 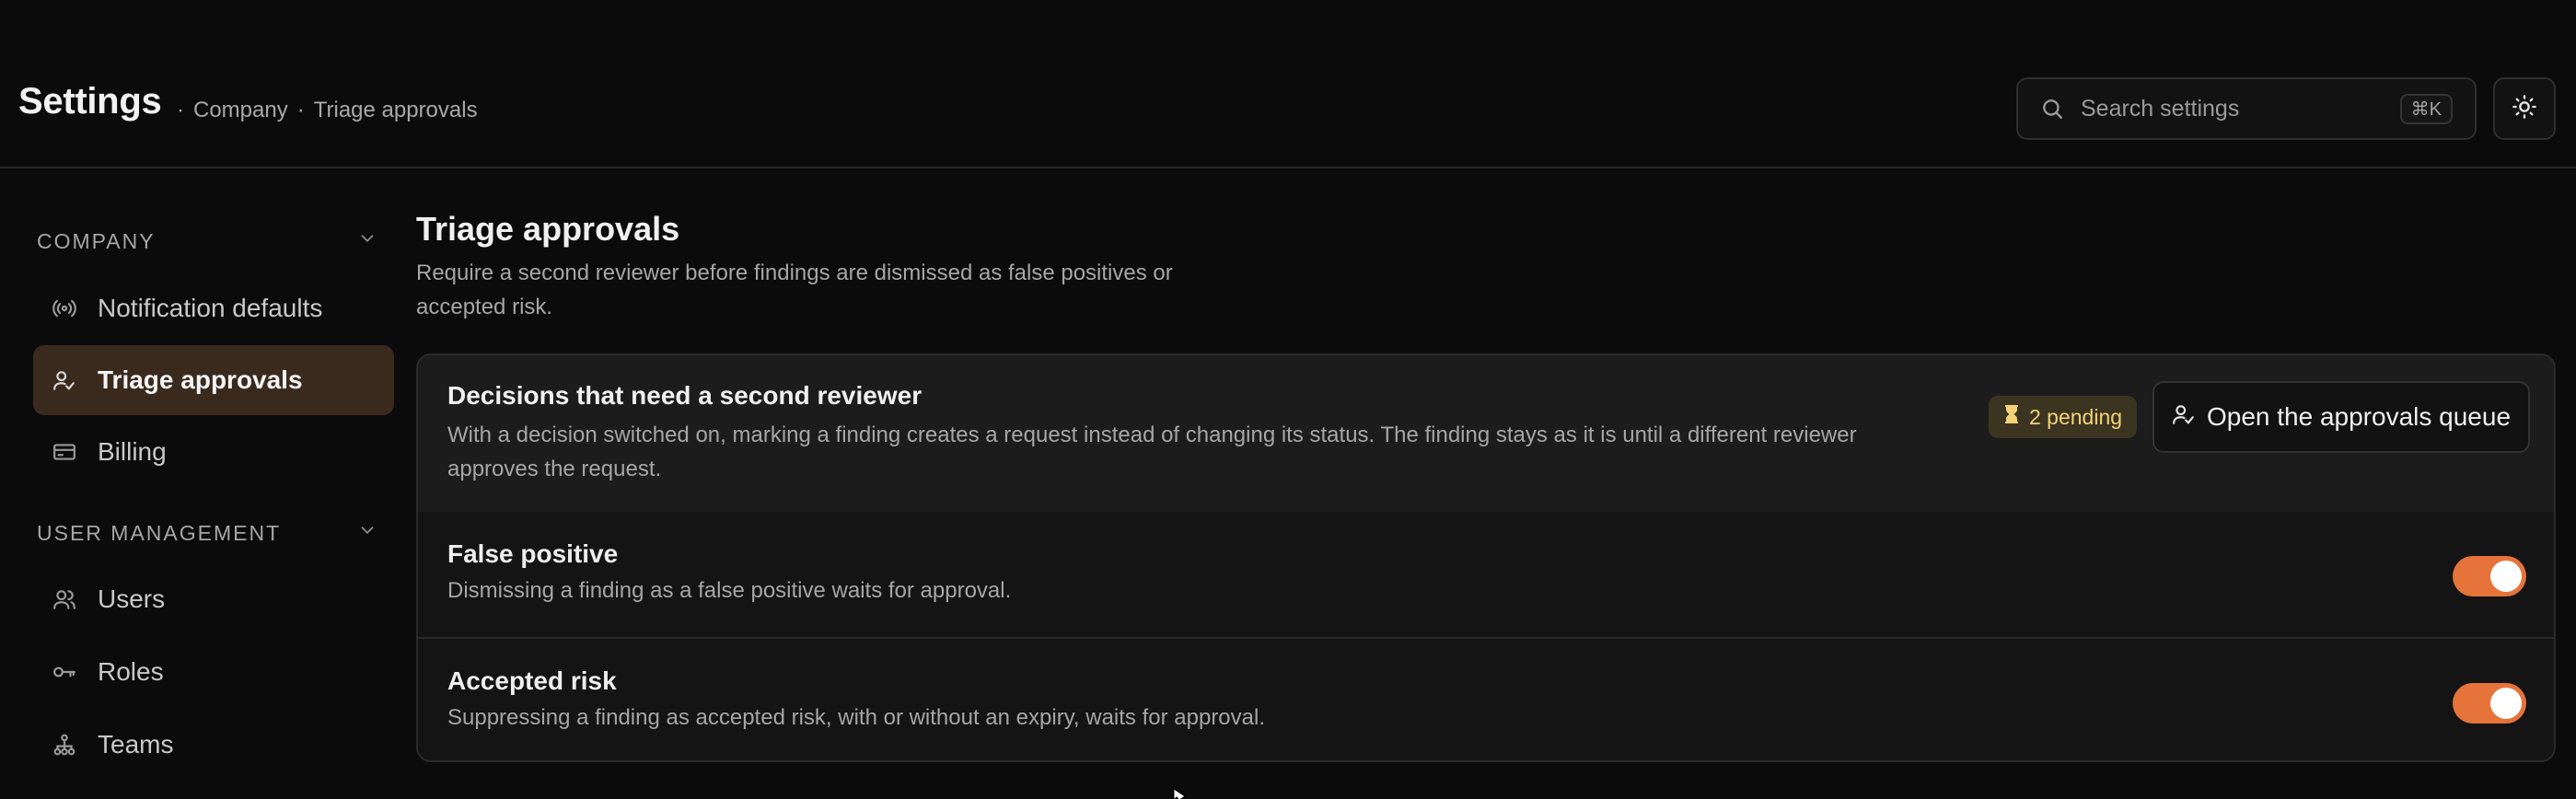 I want to click on search-icon, so click(x=2052, y=109).